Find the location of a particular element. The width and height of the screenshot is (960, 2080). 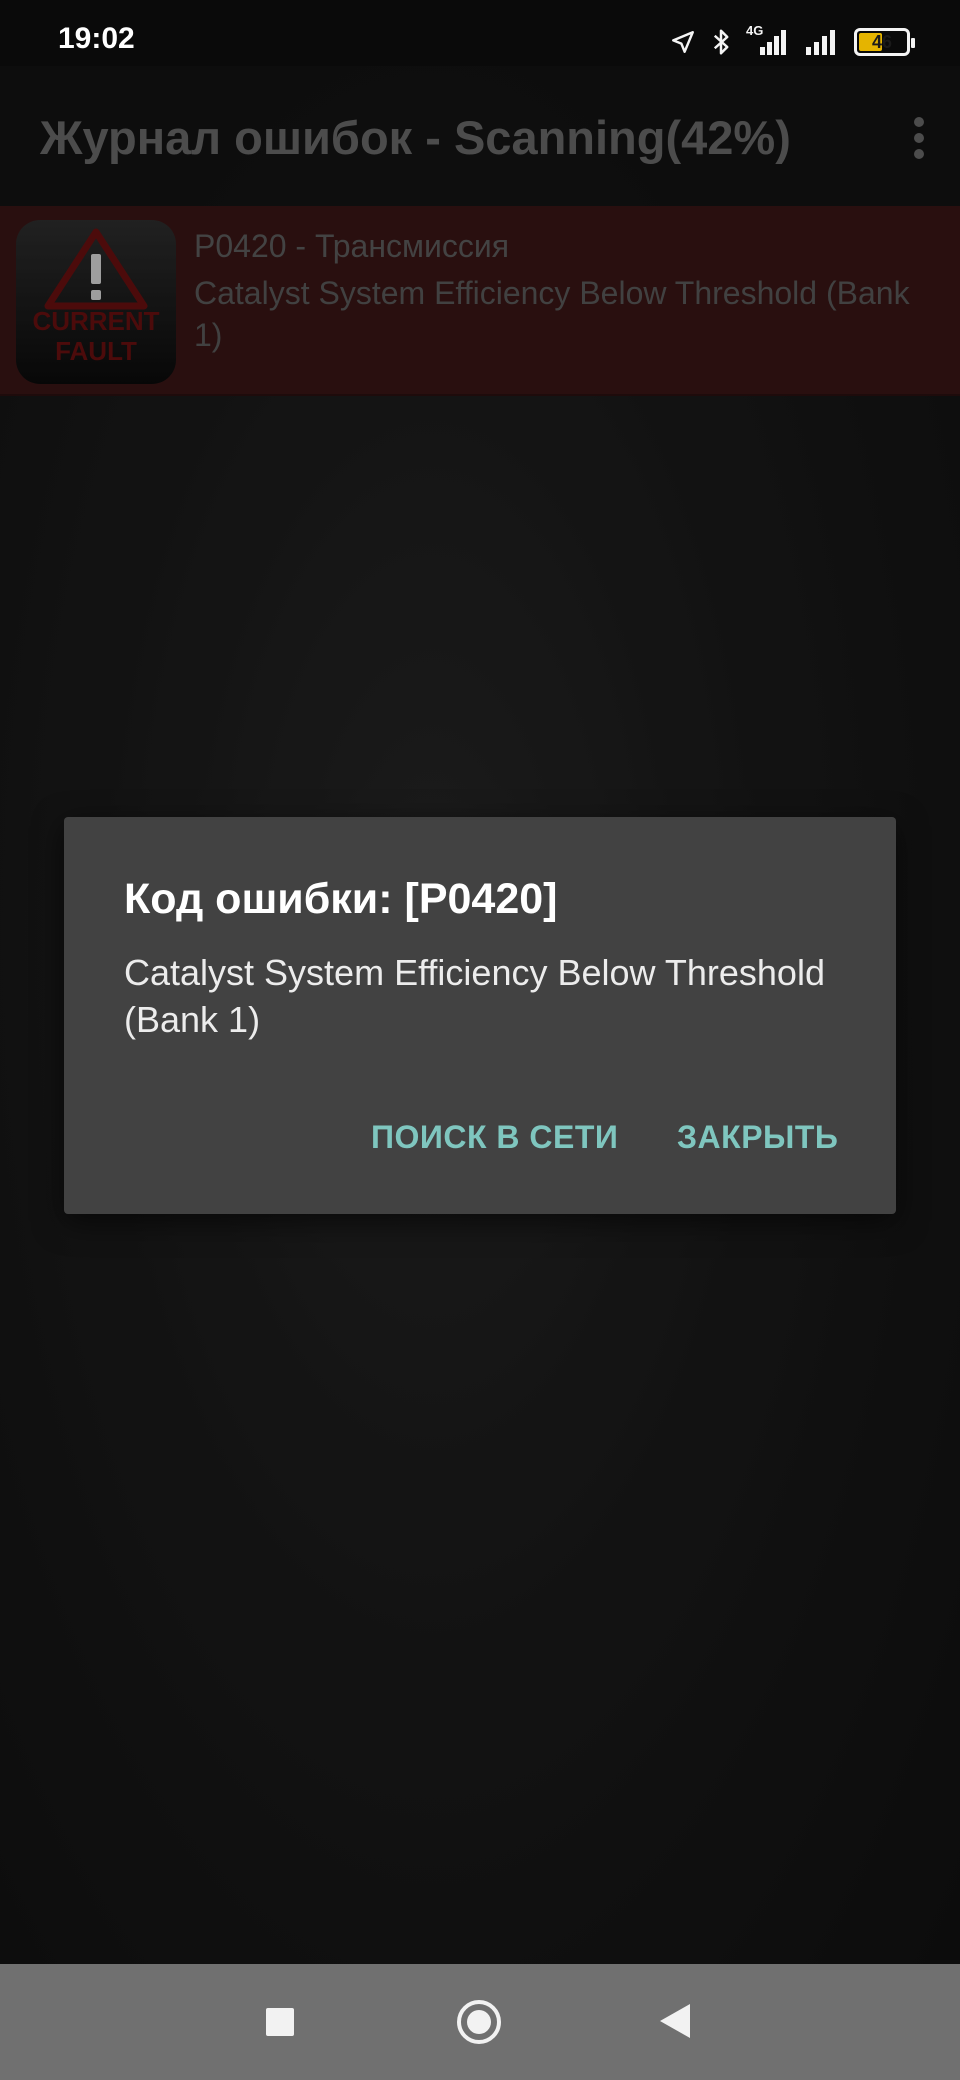

battery-level: 46 is located at coordinates (882, 41).